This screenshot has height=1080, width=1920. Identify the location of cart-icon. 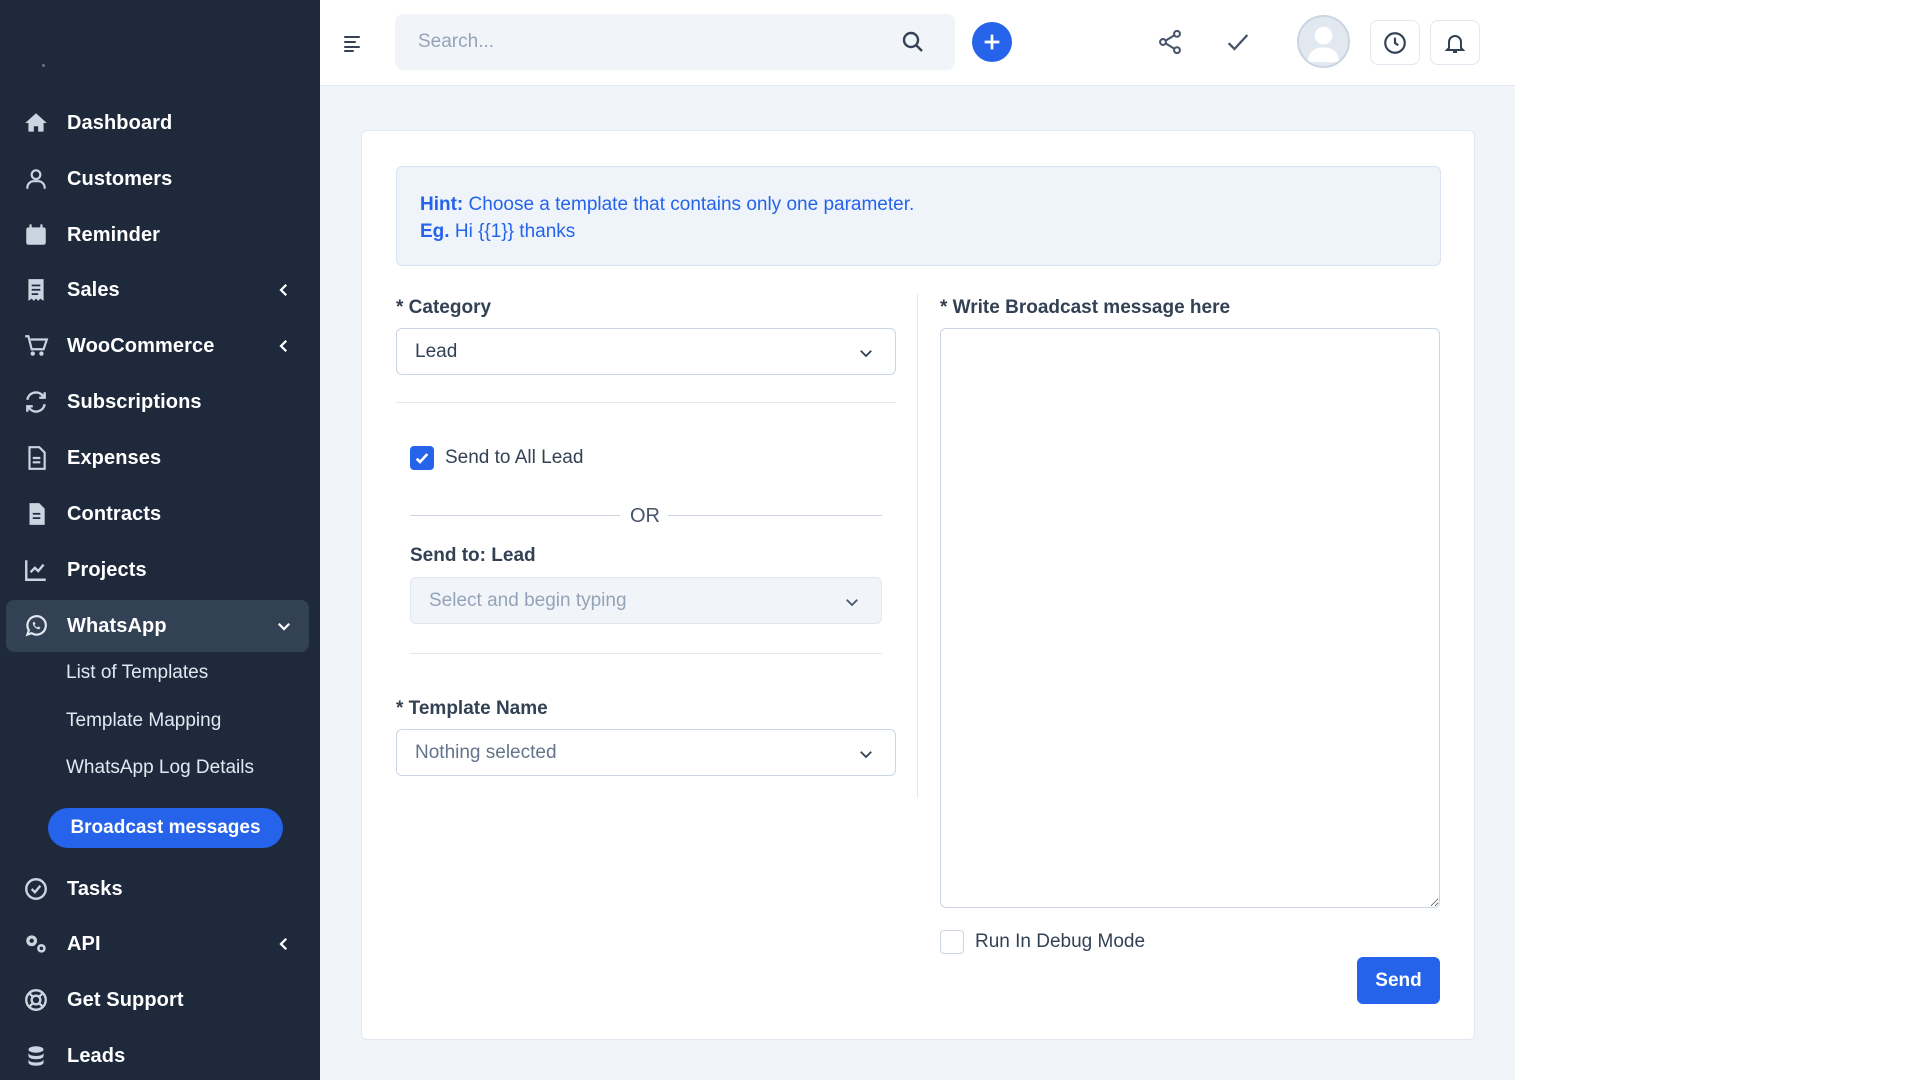
(36, 346).